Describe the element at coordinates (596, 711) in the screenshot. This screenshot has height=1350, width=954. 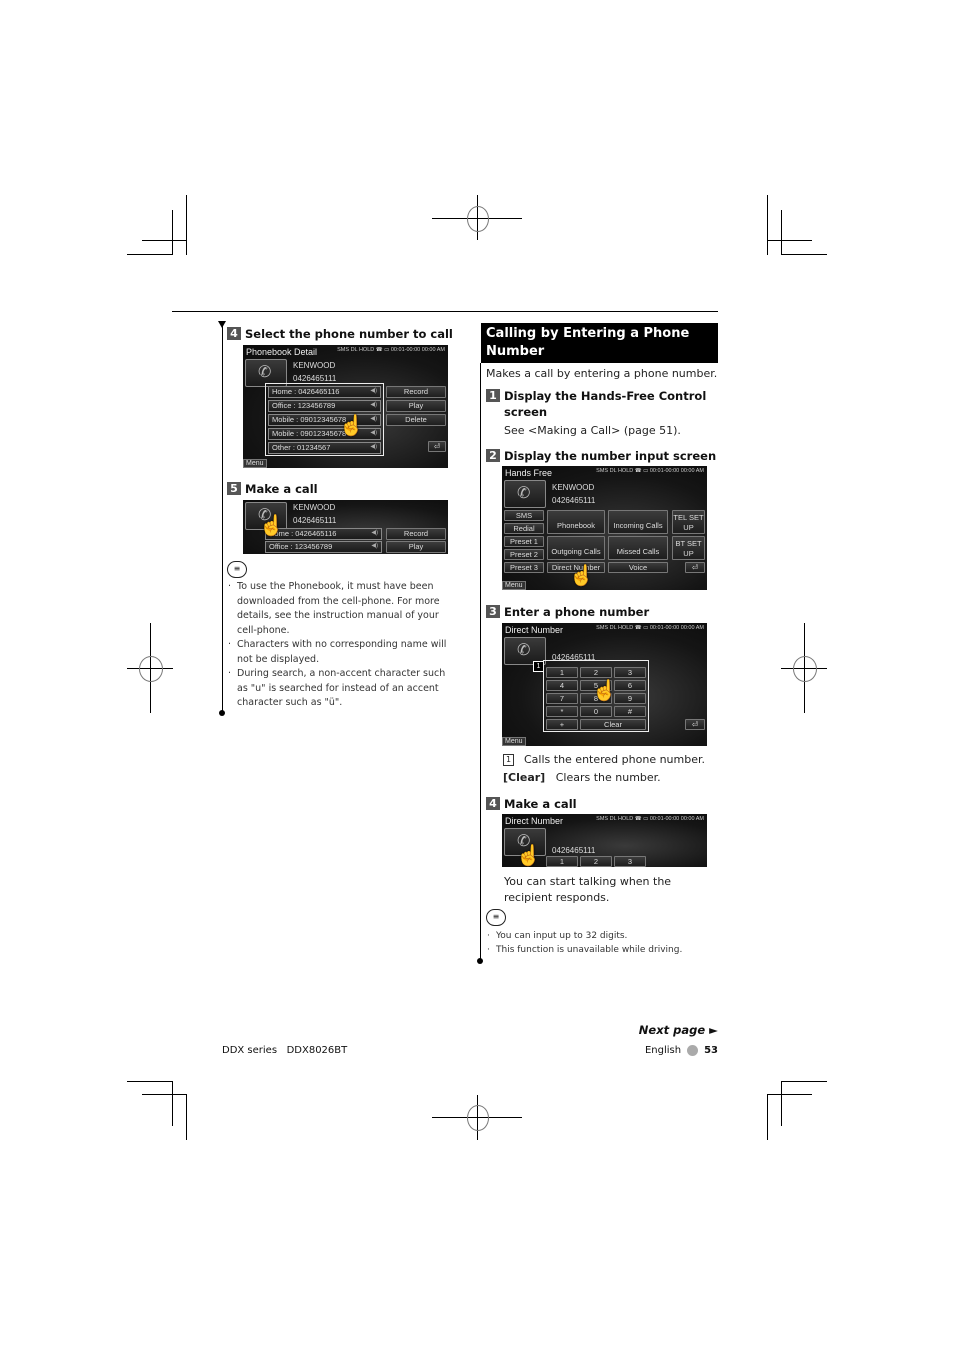
I see `keypad-key: 0` at that location.